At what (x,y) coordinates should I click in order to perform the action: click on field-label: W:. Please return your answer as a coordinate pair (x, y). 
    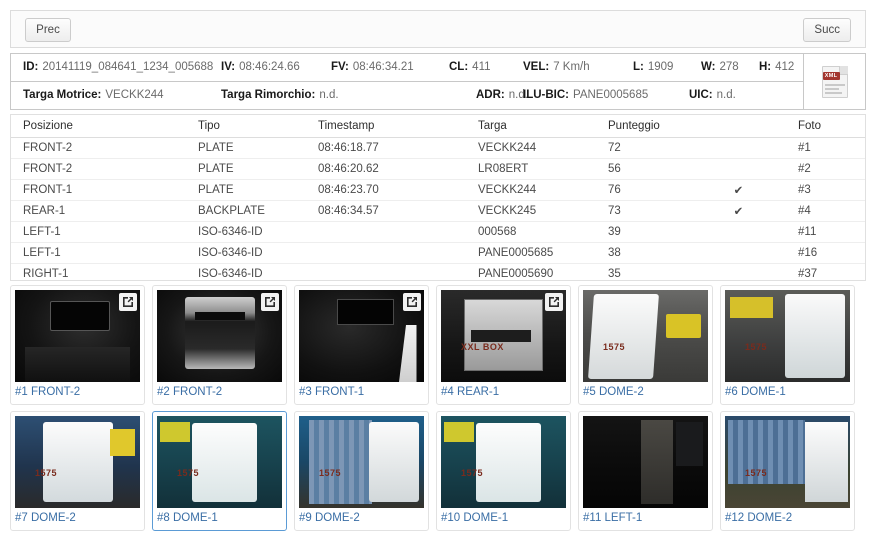
    Looking at the image, I should click on (708, 67).